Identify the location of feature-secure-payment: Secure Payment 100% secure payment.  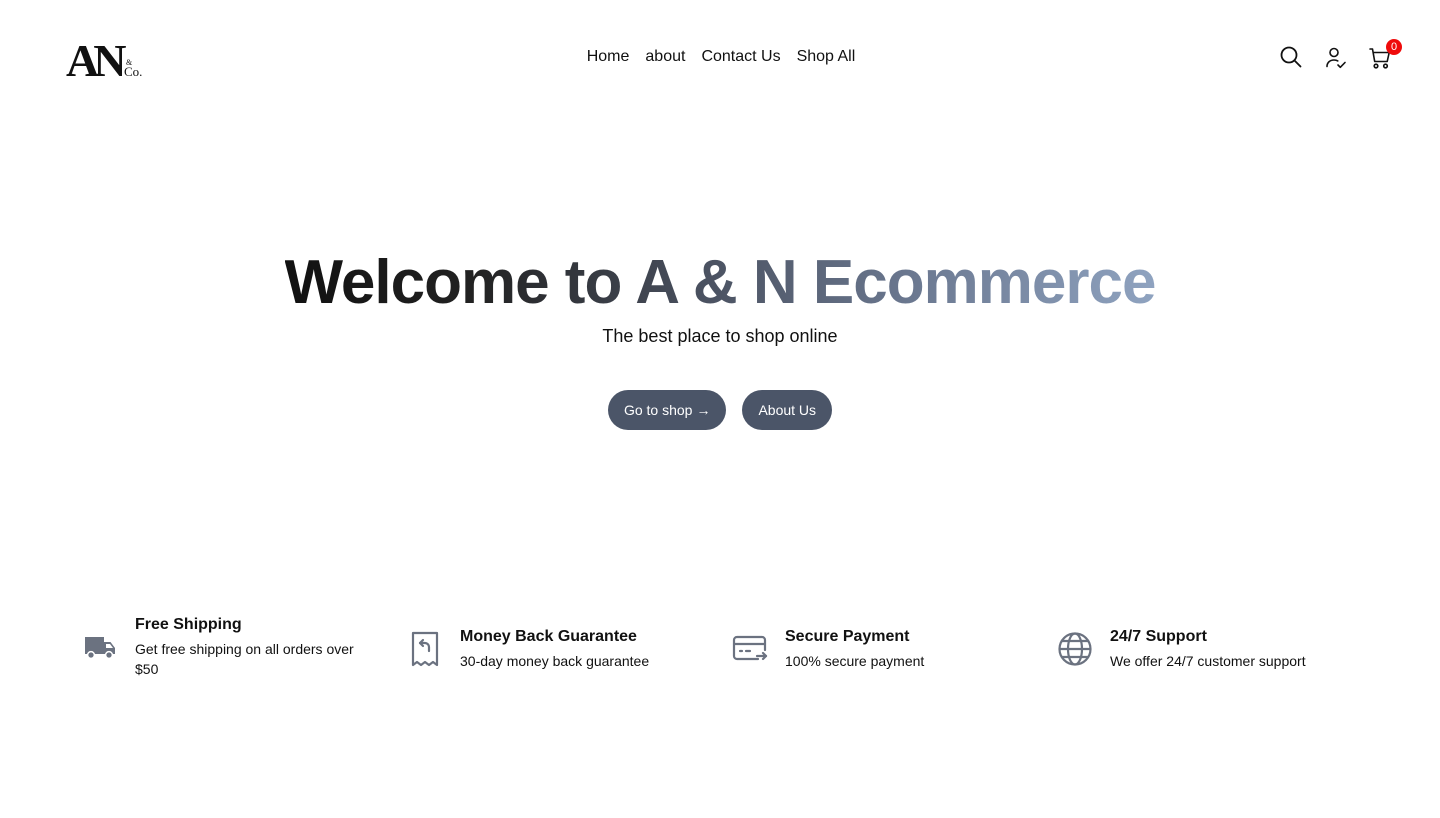
(828, 648).